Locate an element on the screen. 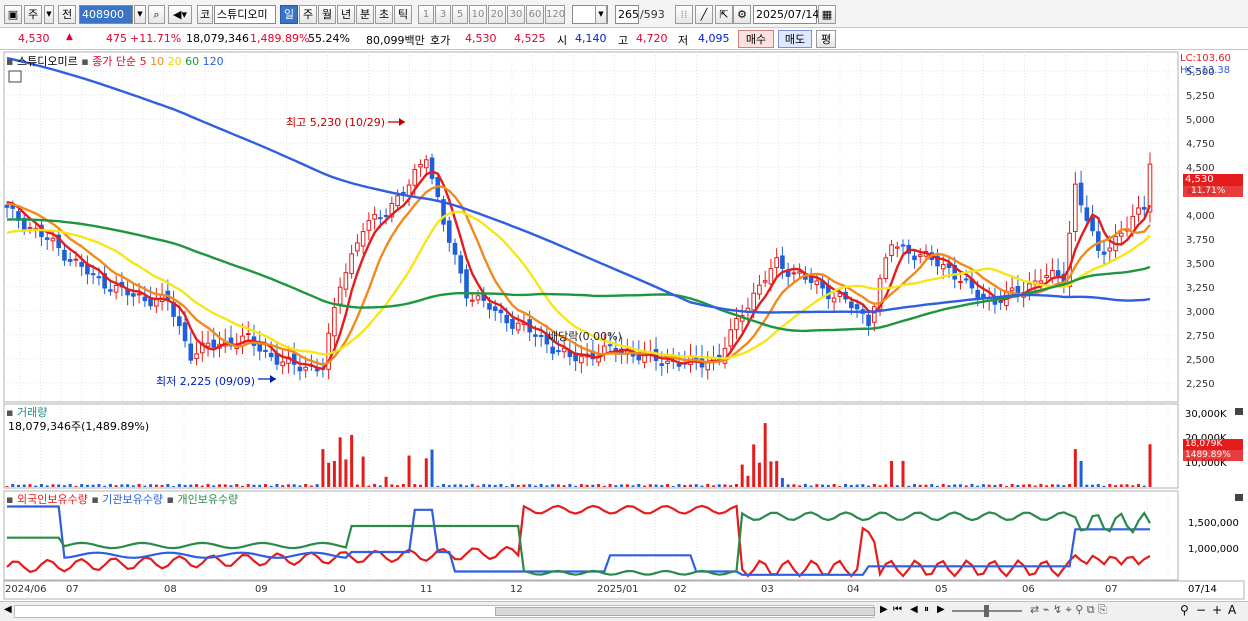 The image size is (1248, 621). y-tick-label: 3,500 is located at coordinates (1200, 264).